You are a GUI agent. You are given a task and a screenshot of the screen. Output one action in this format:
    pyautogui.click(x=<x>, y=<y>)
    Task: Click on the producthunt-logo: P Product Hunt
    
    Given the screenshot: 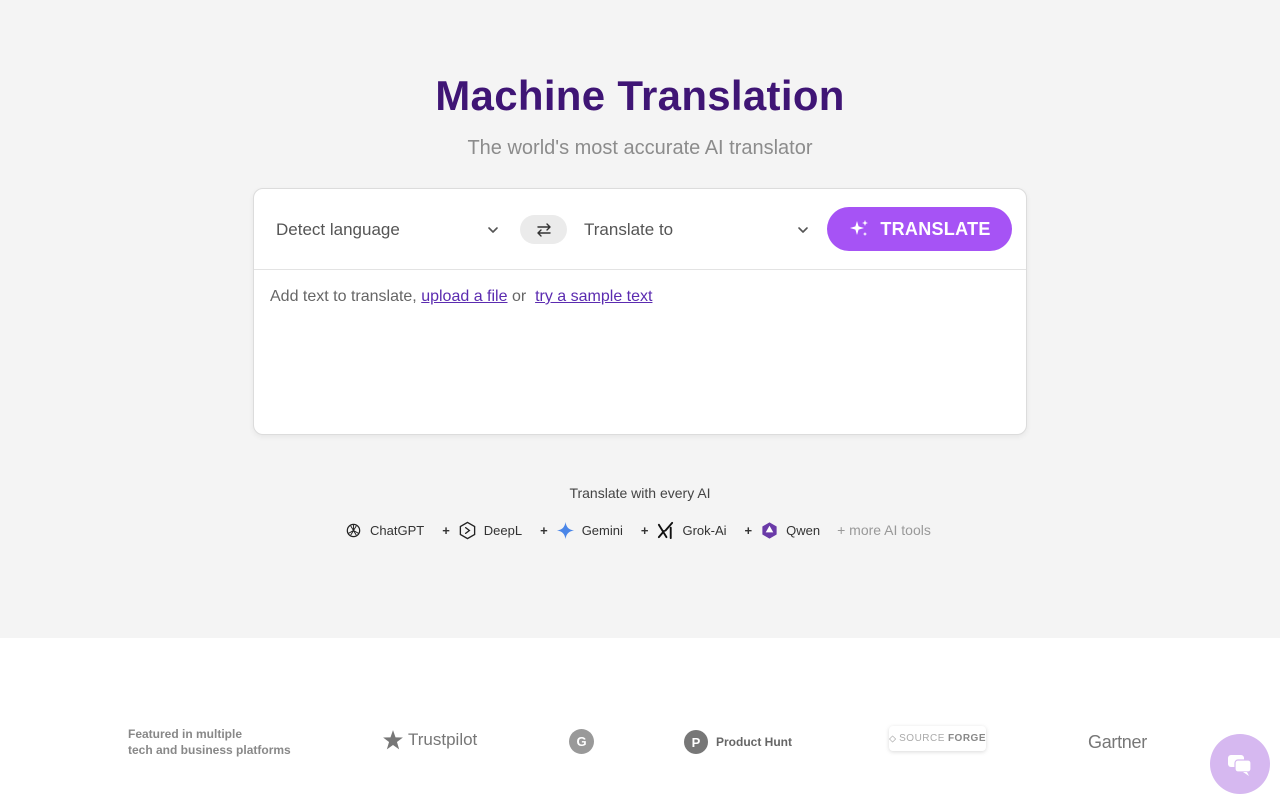 What is the action you would take?
    pyautogui.click(x=738, y=742)
    